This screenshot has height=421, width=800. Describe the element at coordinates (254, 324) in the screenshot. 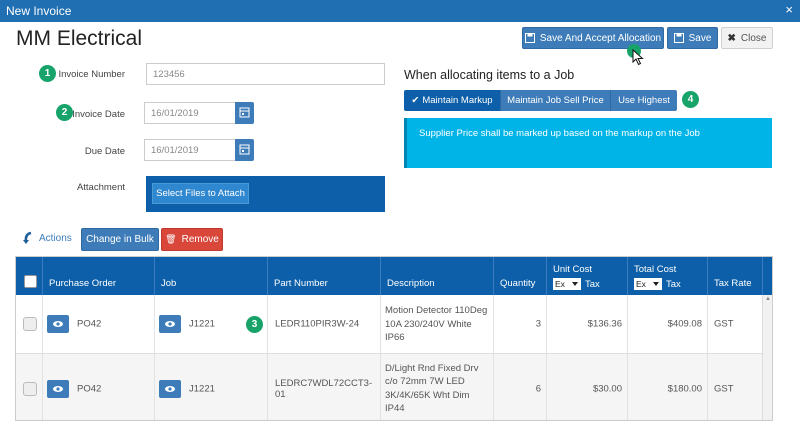

I see `step-3-badge: 3` at that location.